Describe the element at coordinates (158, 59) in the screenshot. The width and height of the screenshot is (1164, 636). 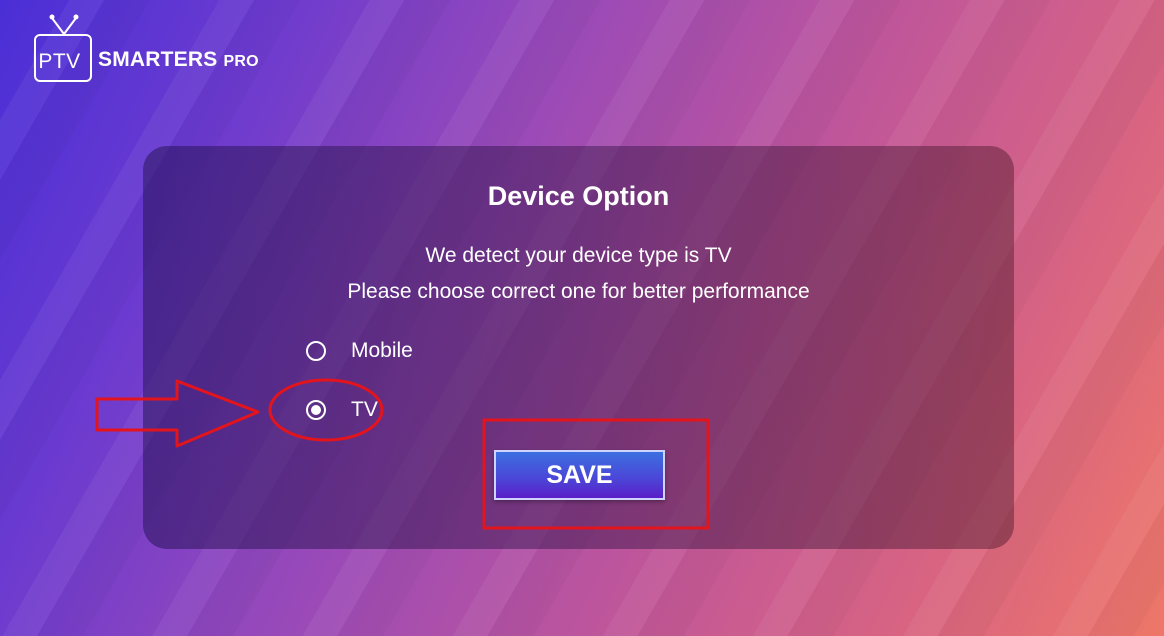
I see `logo-smarters-word: SMARTERS` at that location.